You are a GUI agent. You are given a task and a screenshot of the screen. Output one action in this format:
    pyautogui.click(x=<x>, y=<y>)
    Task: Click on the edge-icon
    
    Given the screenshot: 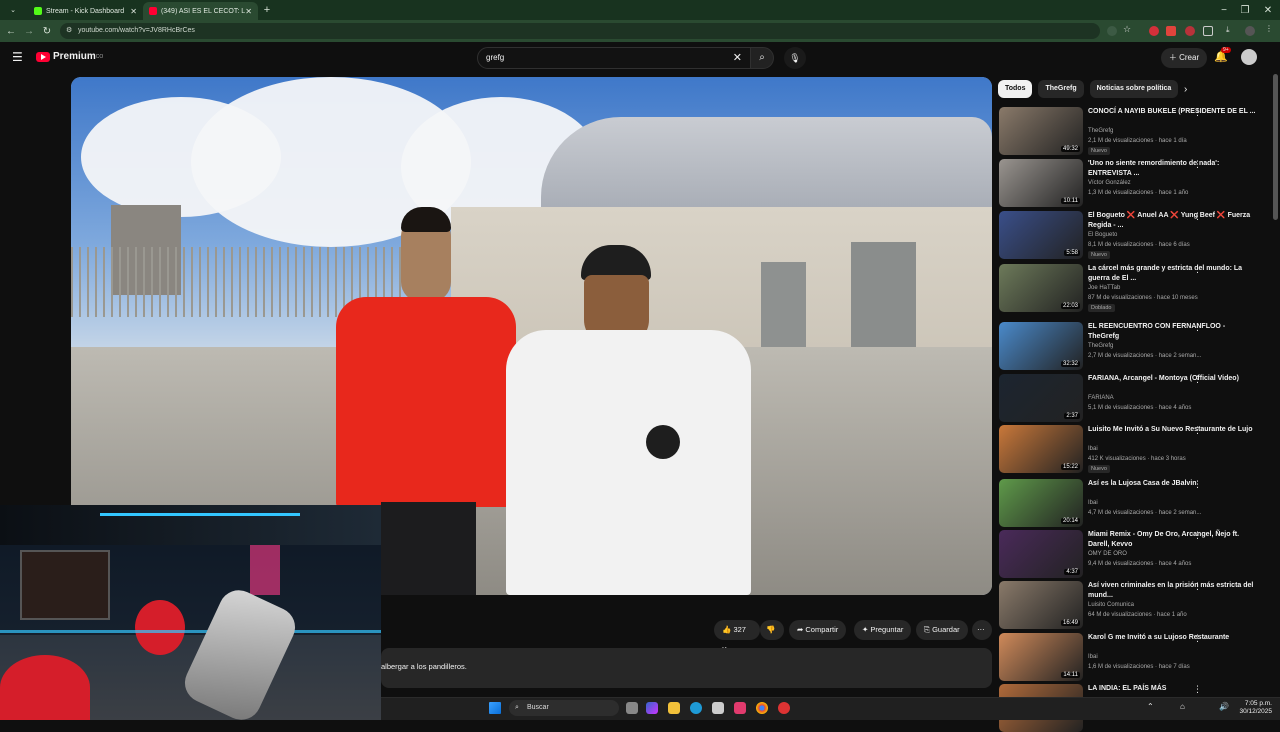 What is the action you would take?
    pyautogui.click(x=696, y=708)
    